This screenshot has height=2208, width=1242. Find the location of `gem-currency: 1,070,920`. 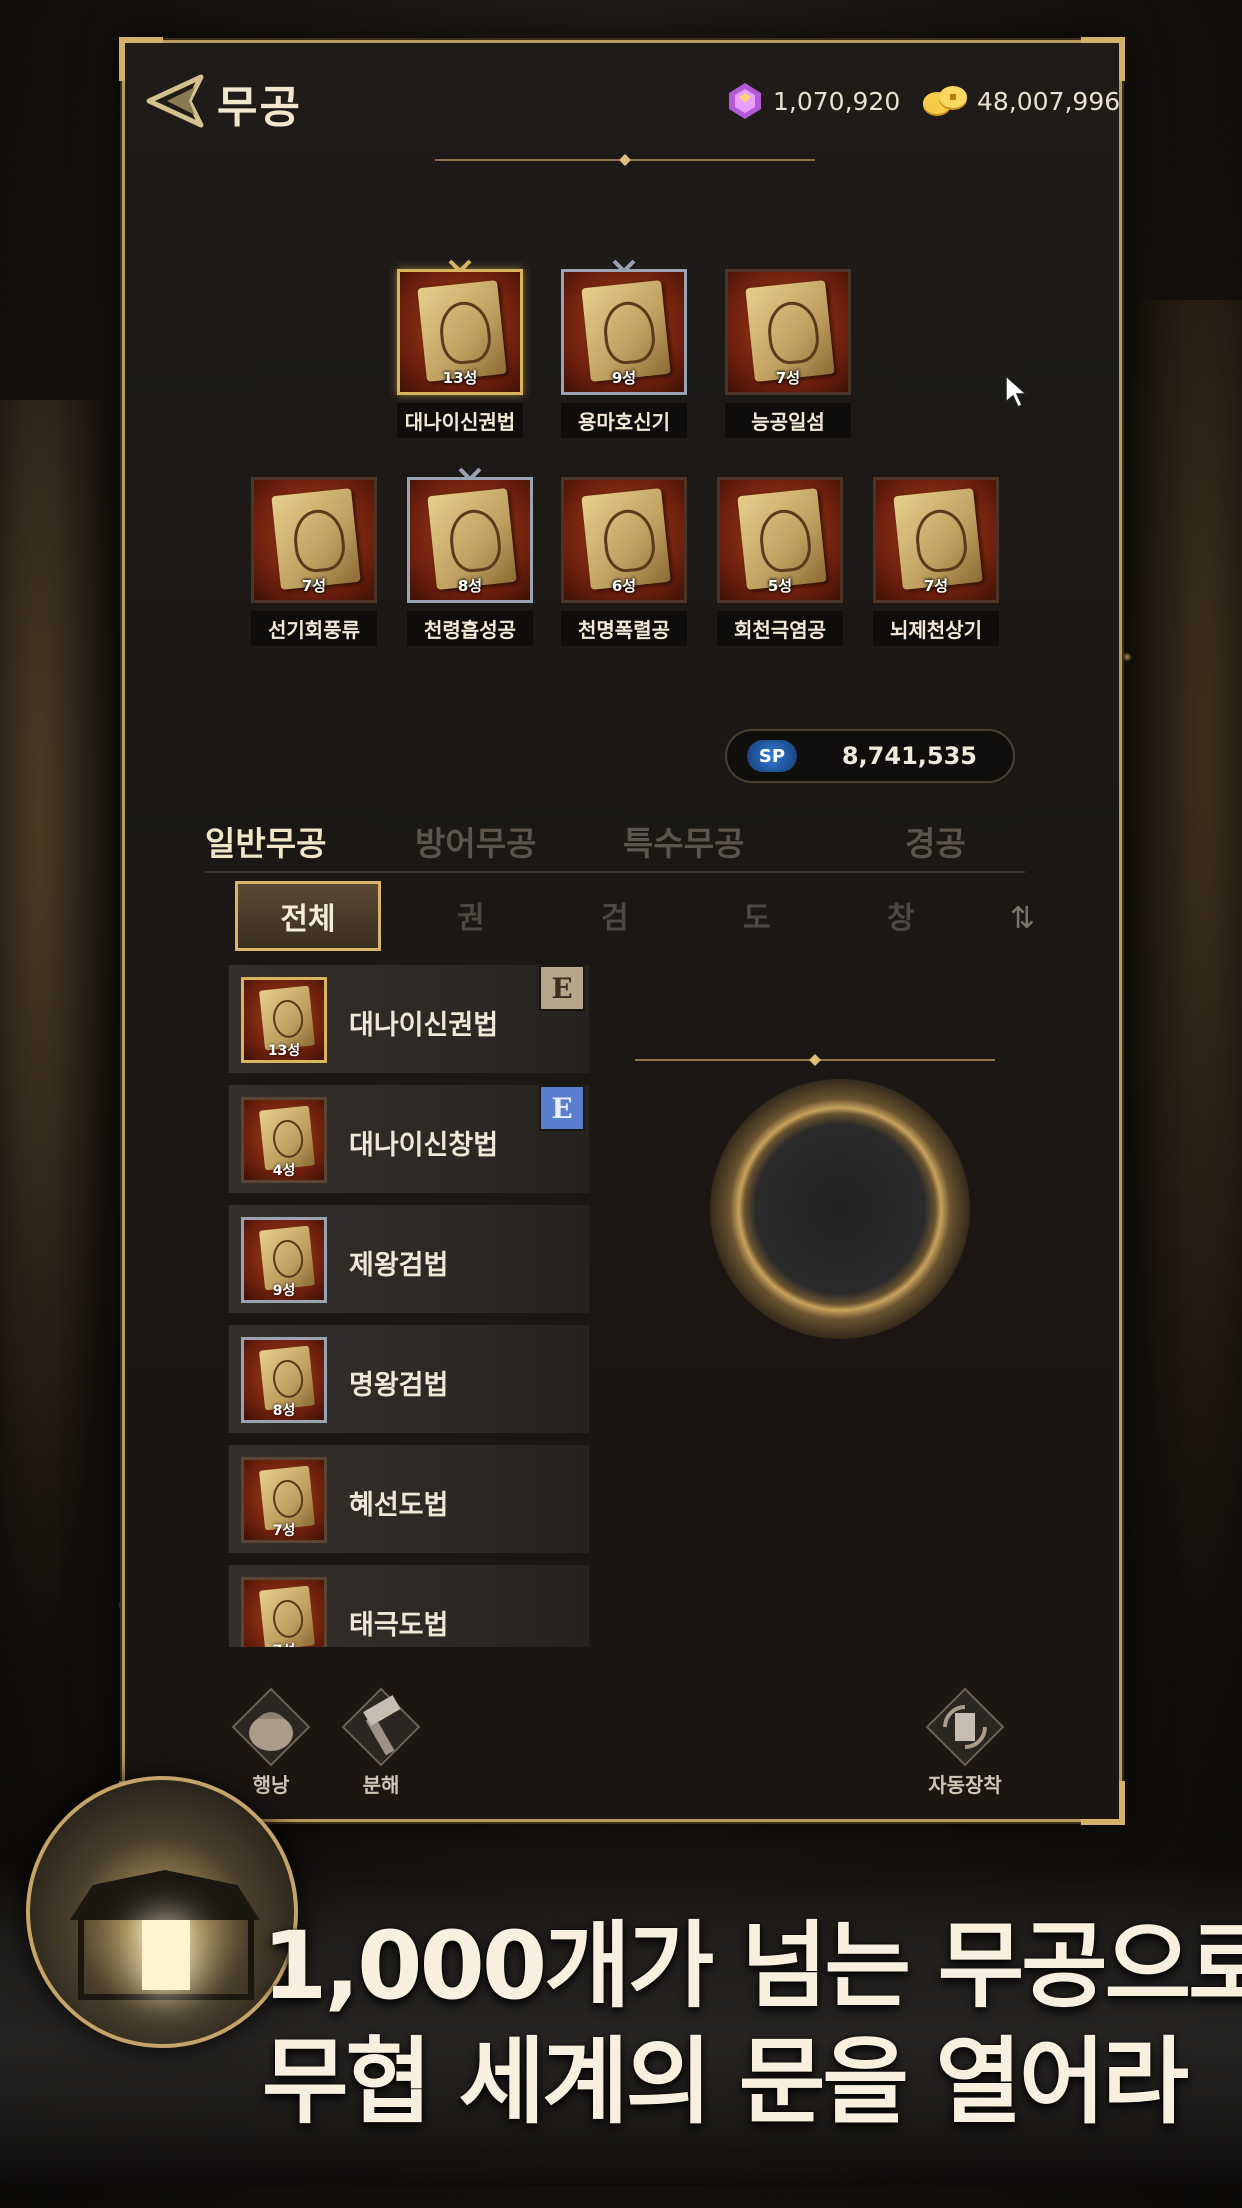

gem-currency: 1,070,920 is located at coordinates (812, 101).